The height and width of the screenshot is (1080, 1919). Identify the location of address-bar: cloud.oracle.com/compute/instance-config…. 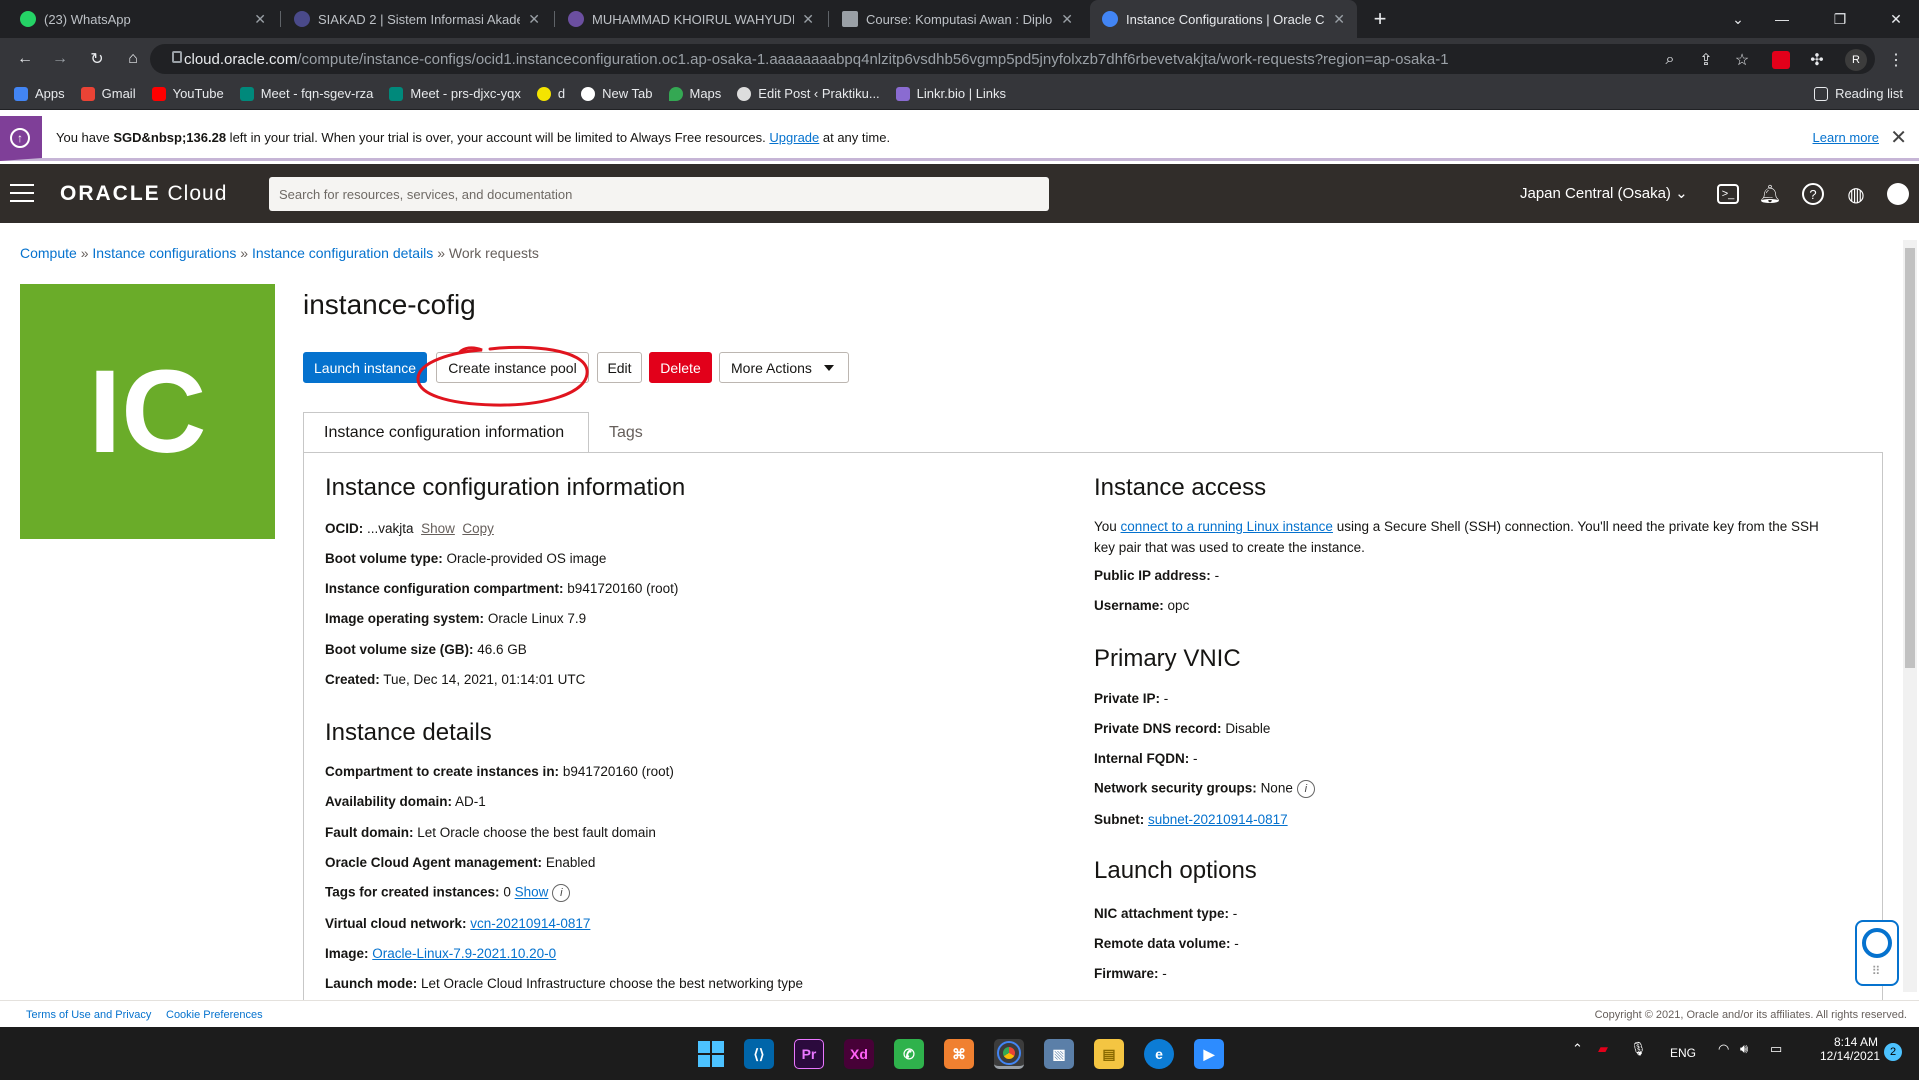
(1012, 59).